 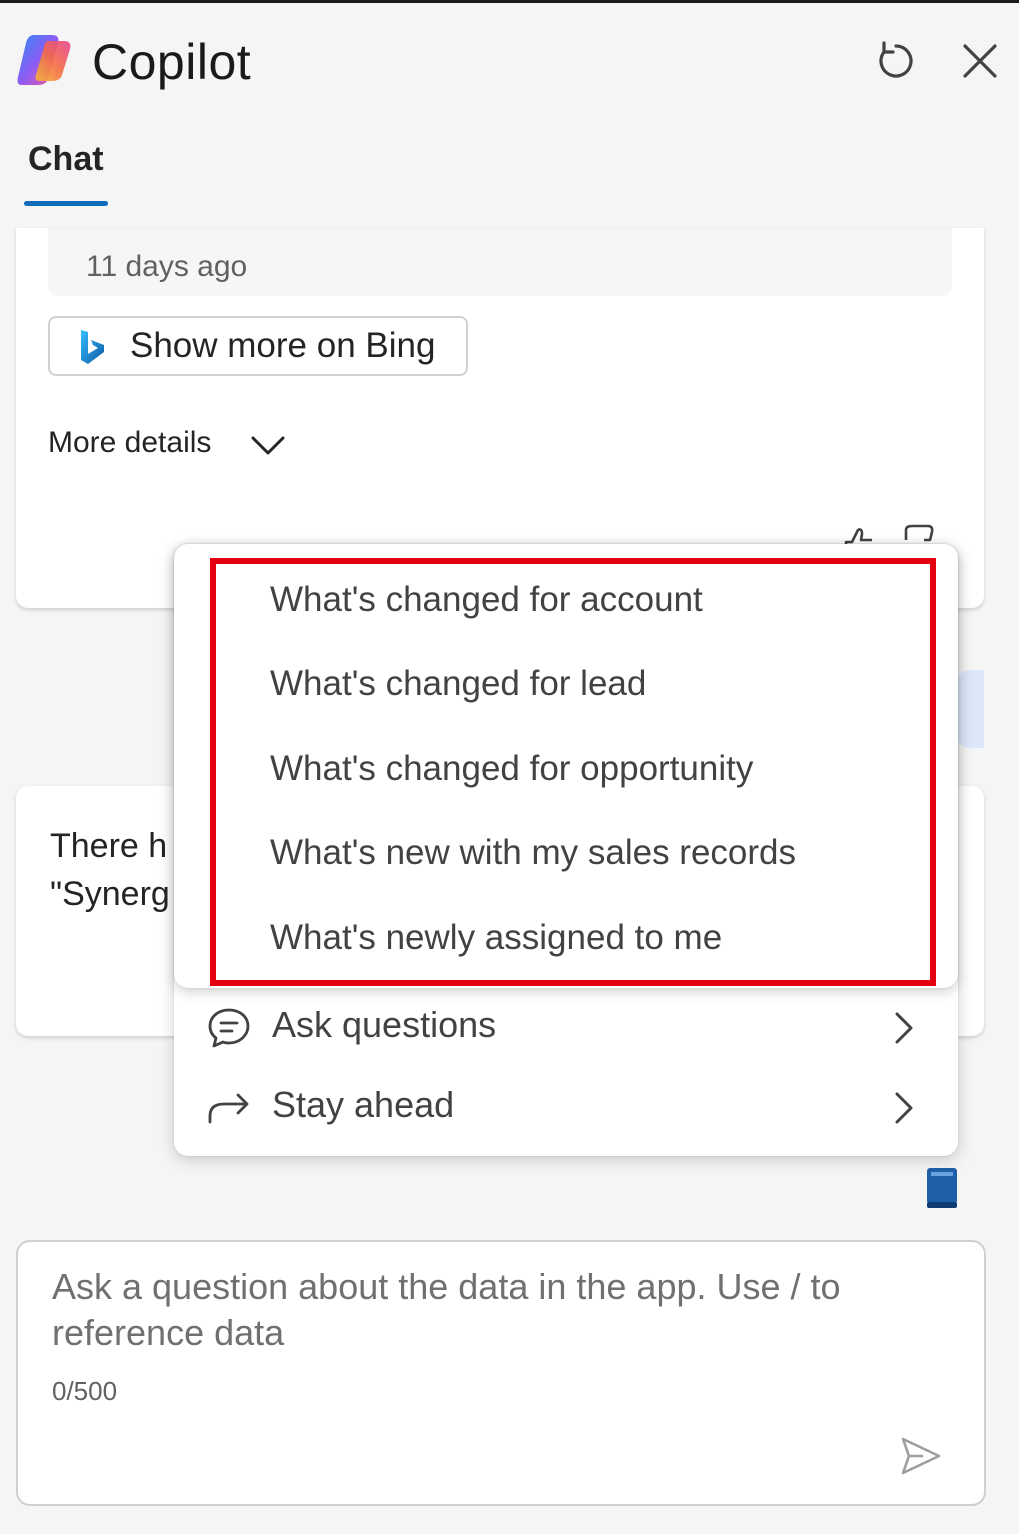 What do you see at coordinates (942, 1188) in the screenshot?
I see `prompt-guide-book-icon` at bounding box center [942, 1188].